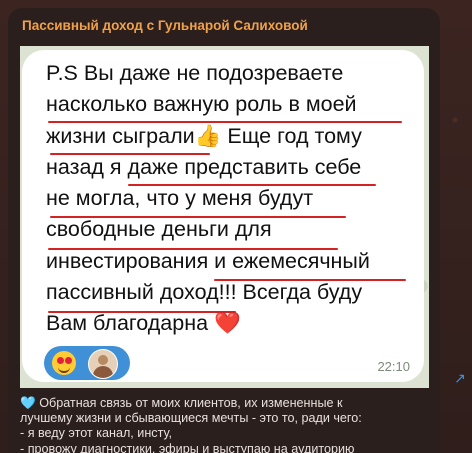 This screenshot has width=472, height=453. I want to click on screenshot-time: 22:10, so click(393, 366).